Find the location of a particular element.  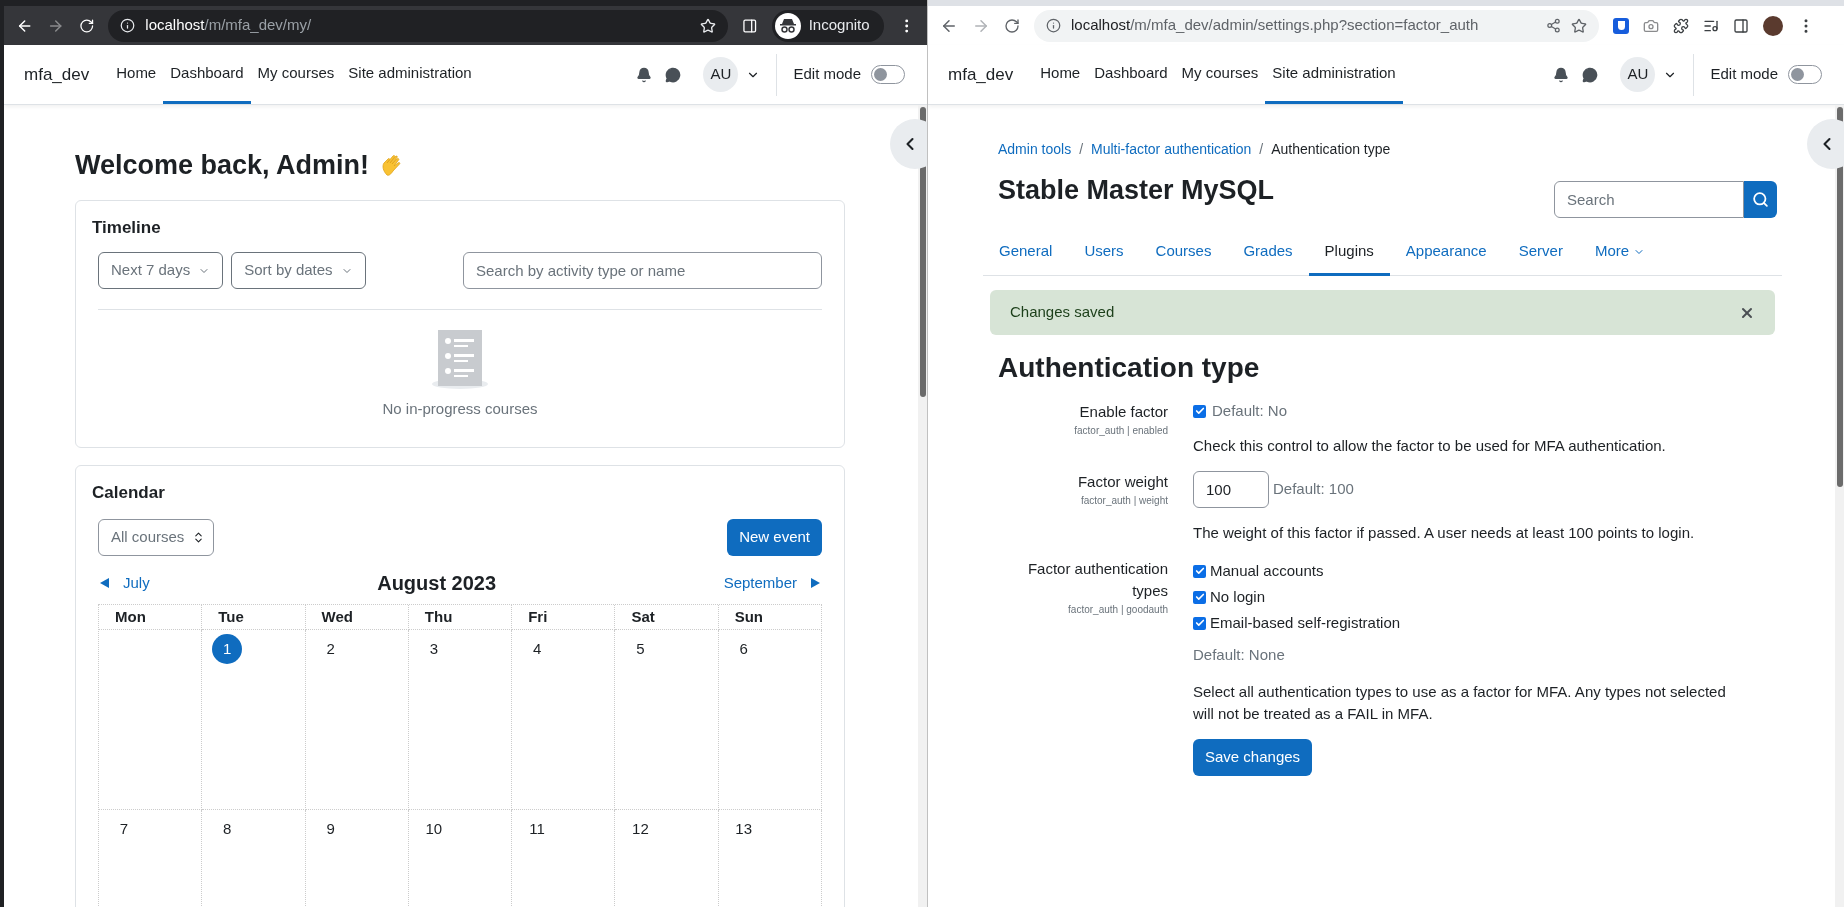

calendar-cell is located at coordinates (151, 720).